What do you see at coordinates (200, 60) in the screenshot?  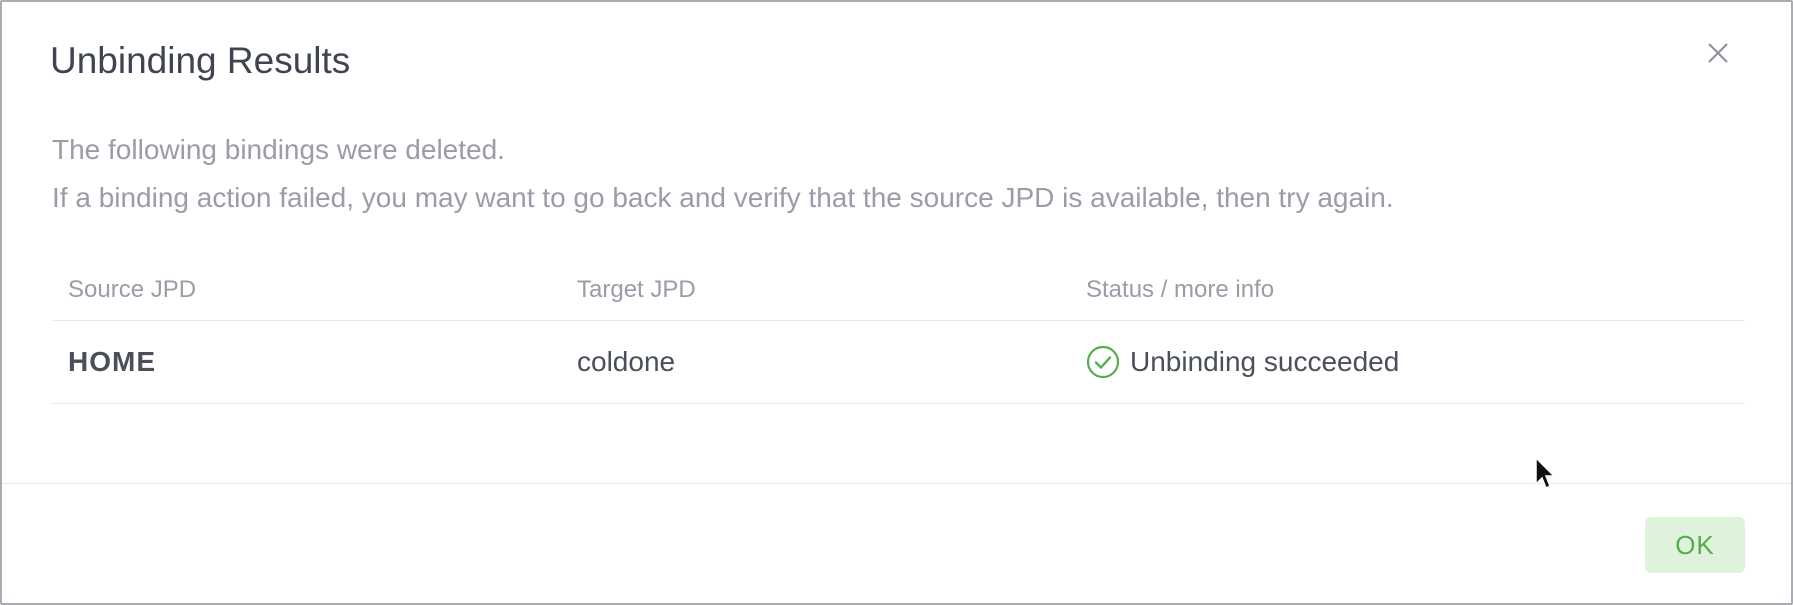 I see `dialog-title: Unbinding Results` at bounding box center [200, 60].